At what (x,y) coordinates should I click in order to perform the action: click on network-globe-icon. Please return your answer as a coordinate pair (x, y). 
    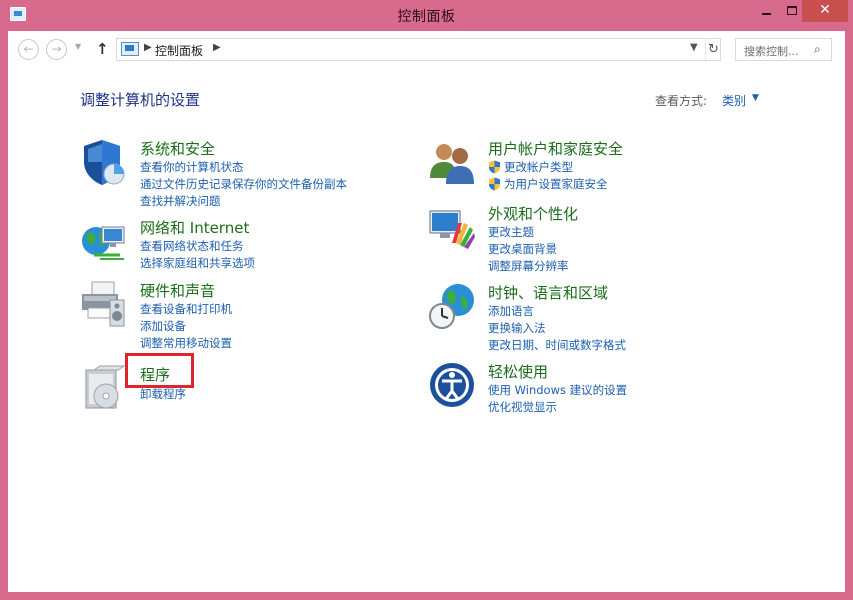
    Looking at the image, I should click on (104, 241).